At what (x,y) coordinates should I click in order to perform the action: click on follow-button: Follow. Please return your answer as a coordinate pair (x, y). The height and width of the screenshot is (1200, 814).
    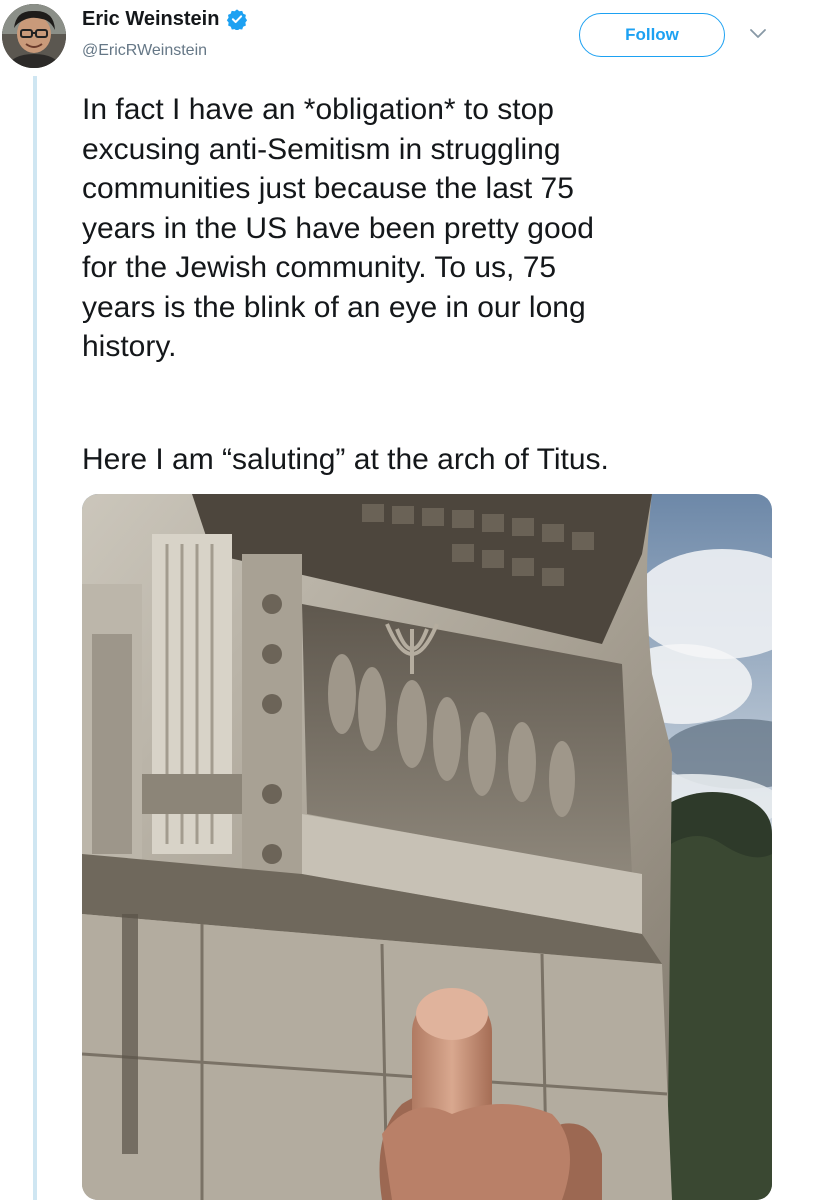
    Looking at the image, I should click on (652, 35).